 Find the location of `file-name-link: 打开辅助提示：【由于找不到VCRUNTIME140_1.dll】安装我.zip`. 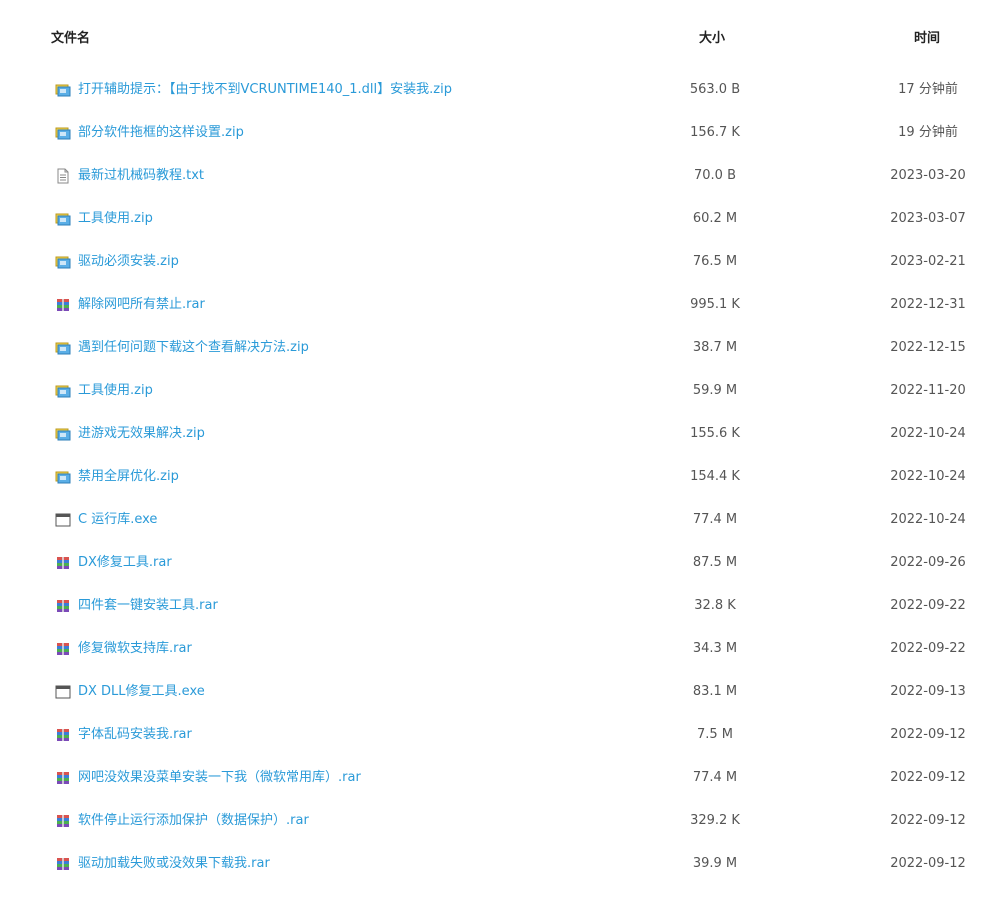

file-name-link: 打开辅助提示：【由于找不到VCRUNTIME140_1.dll】安装我.zip is located at coordinates (265, 90).